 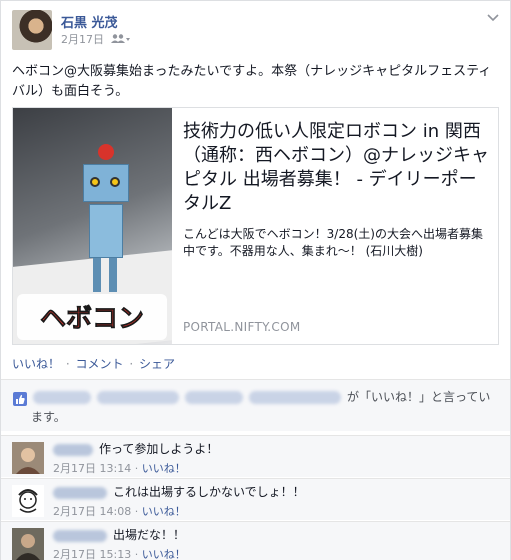 I want to click on chevron-down-icon, so click(x=493, y=18).